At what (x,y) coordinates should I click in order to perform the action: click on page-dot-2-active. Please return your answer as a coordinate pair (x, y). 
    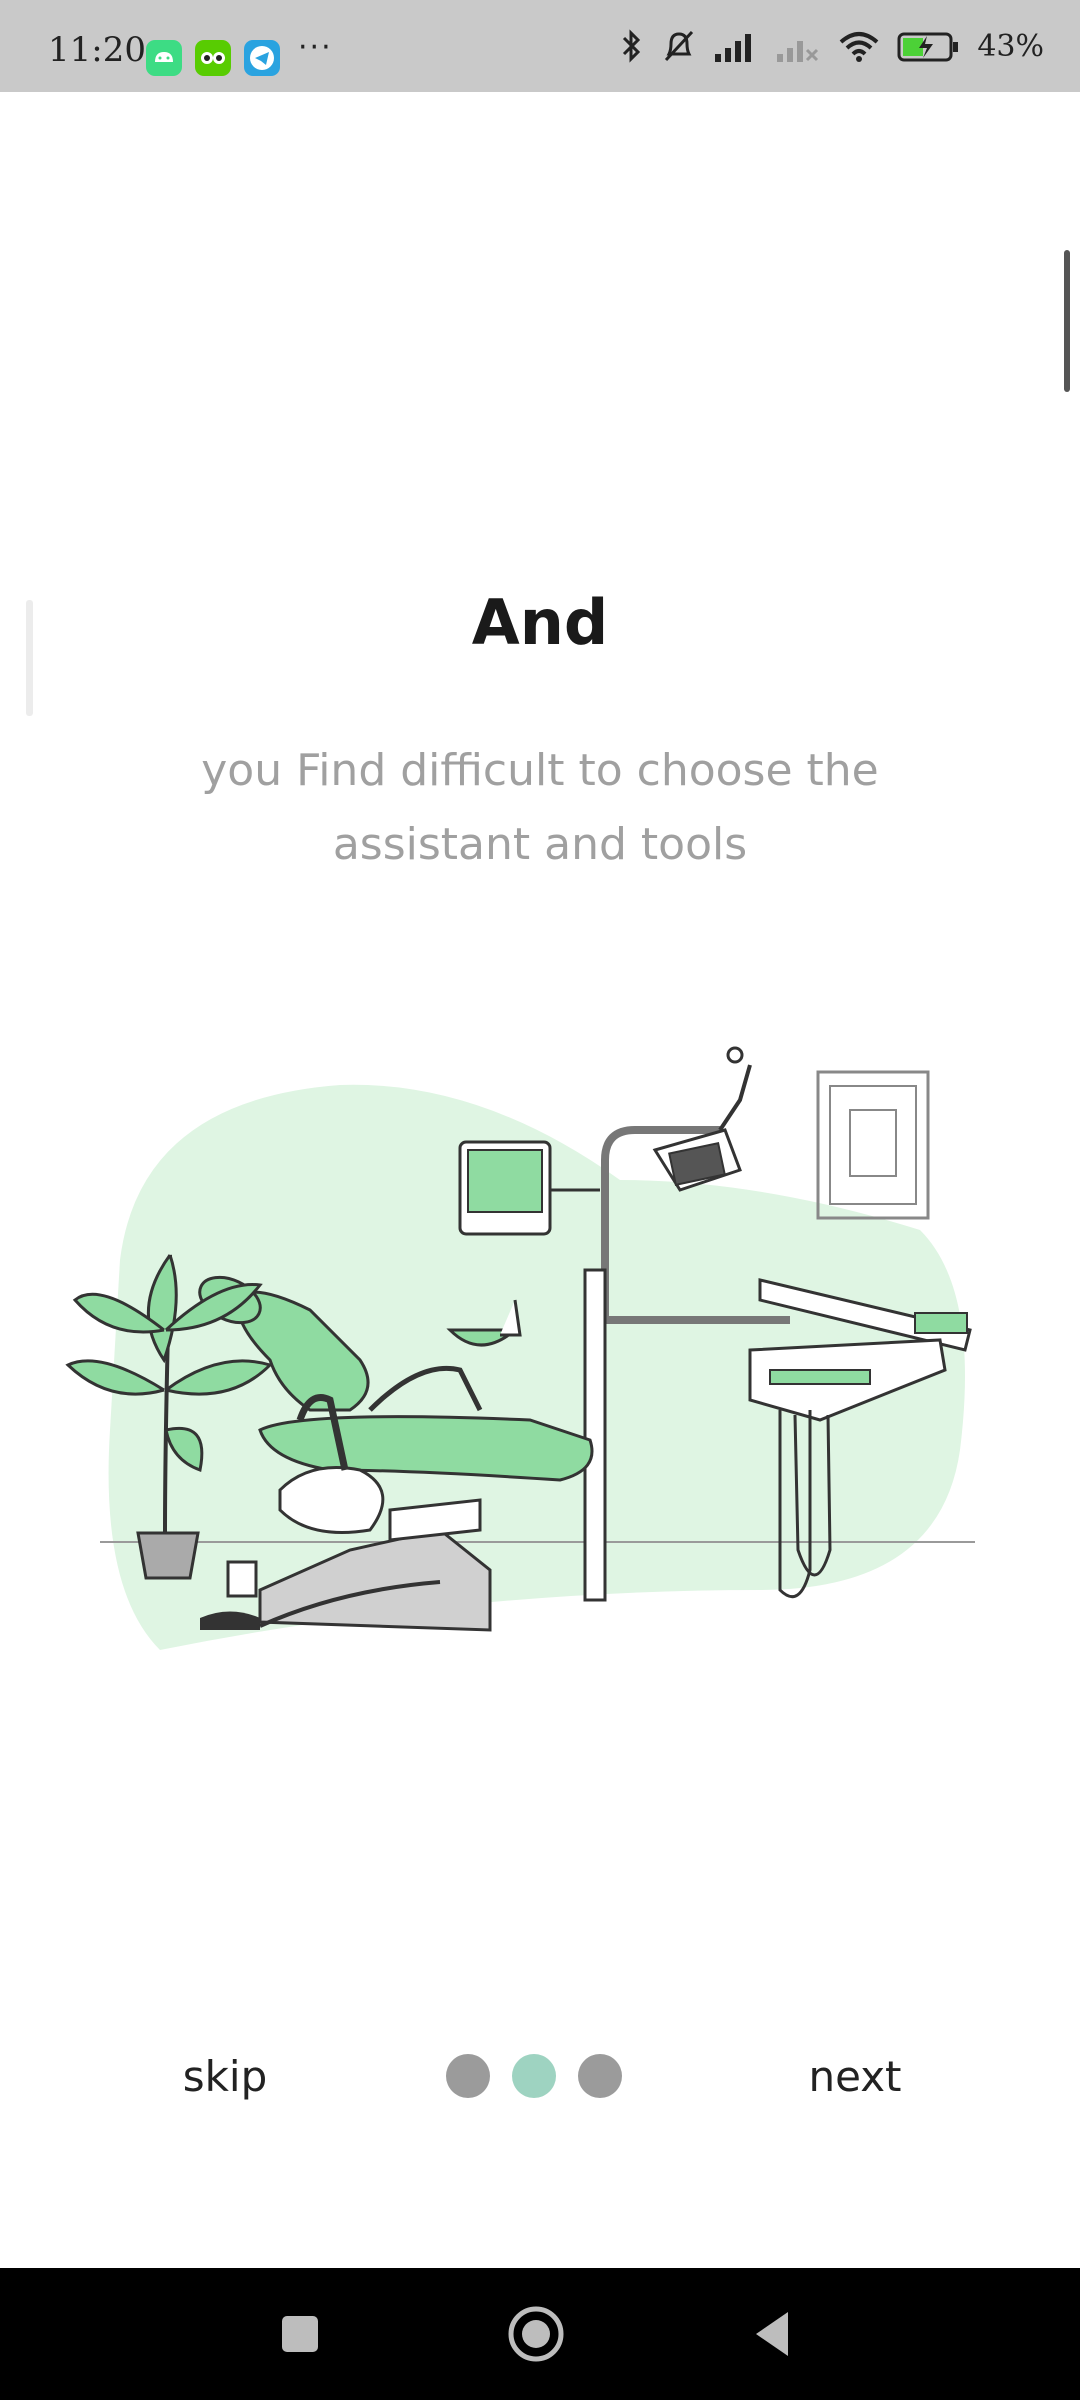
    Looking at the image, I should click on (534, 2076).